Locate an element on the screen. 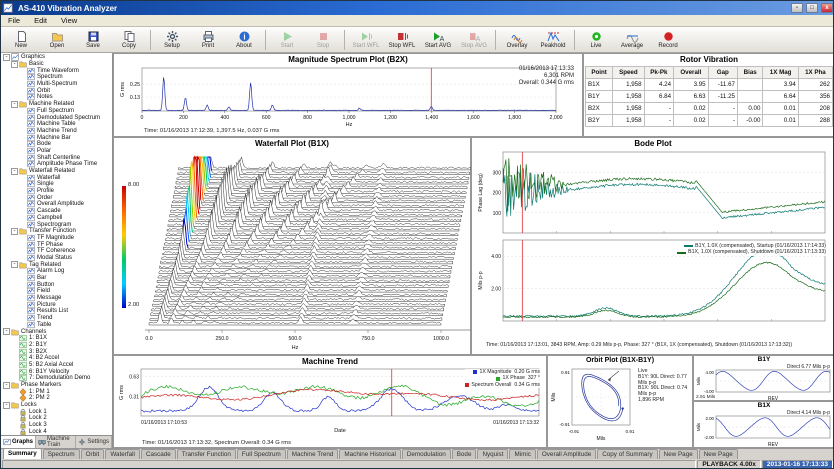  tree-node-spectrum: Spectrum is located at coordinates (57, 77).